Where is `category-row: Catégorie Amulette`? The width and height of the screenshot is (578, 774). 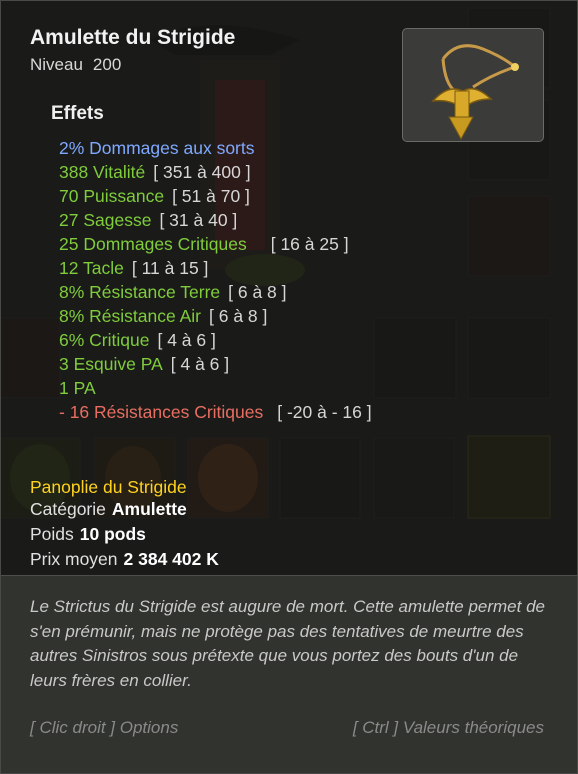 category-row: Catégorie Amulette is located at coordinates (108, 509).